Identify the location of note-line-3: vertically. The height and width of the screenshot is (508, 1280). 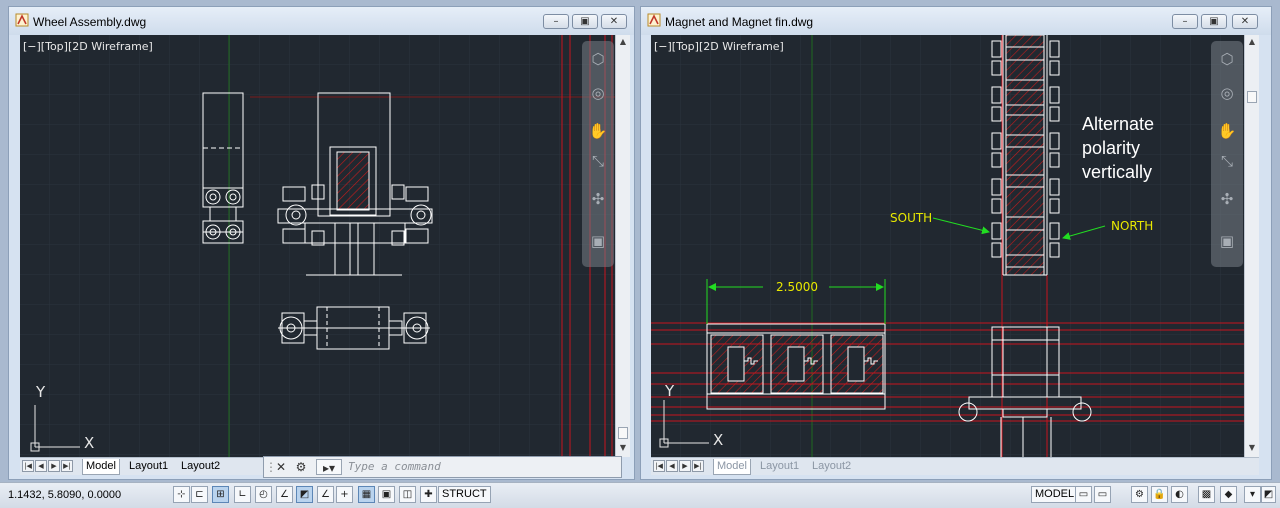
(1117, 172).